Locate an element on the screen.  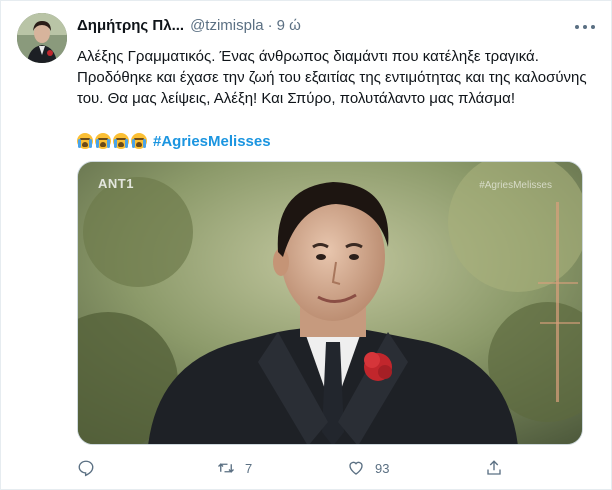
share-button is located at coordinates (494, 468).